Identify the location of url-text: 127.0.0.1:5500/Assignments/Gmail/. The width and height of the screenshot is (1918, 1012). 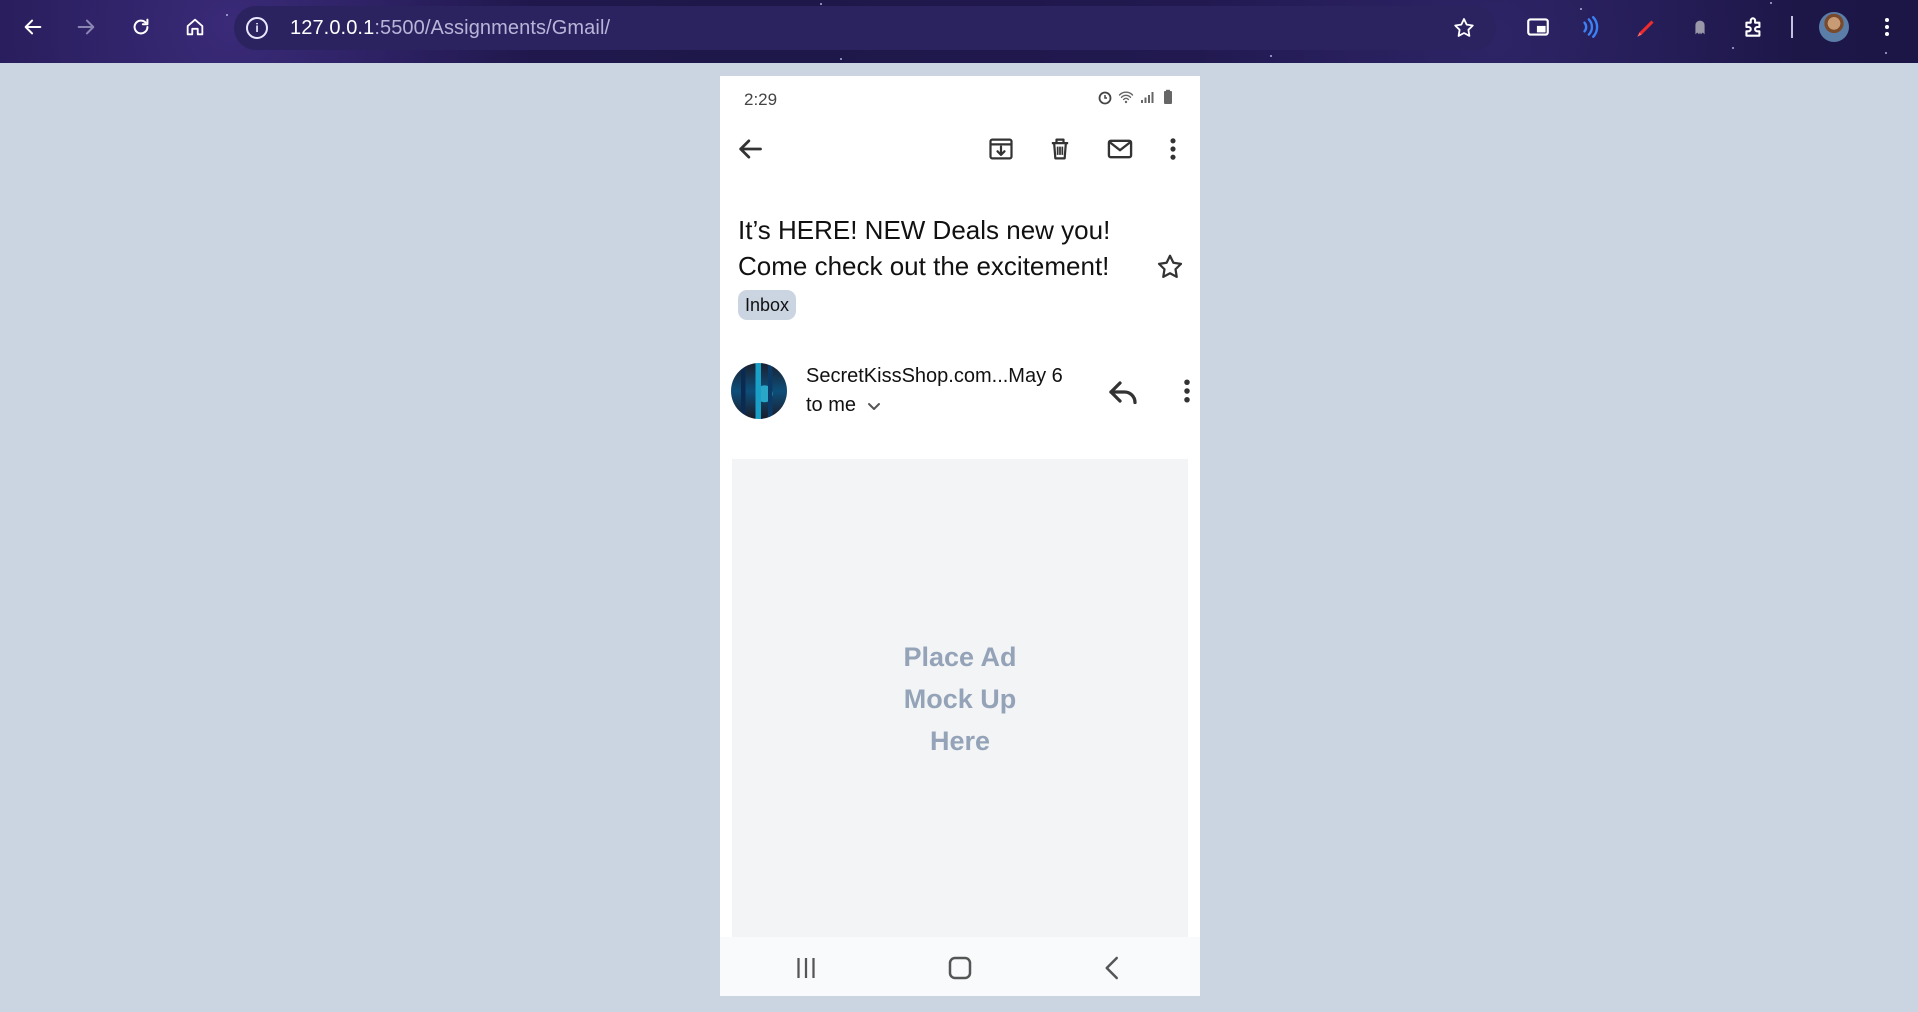
(450, 28).